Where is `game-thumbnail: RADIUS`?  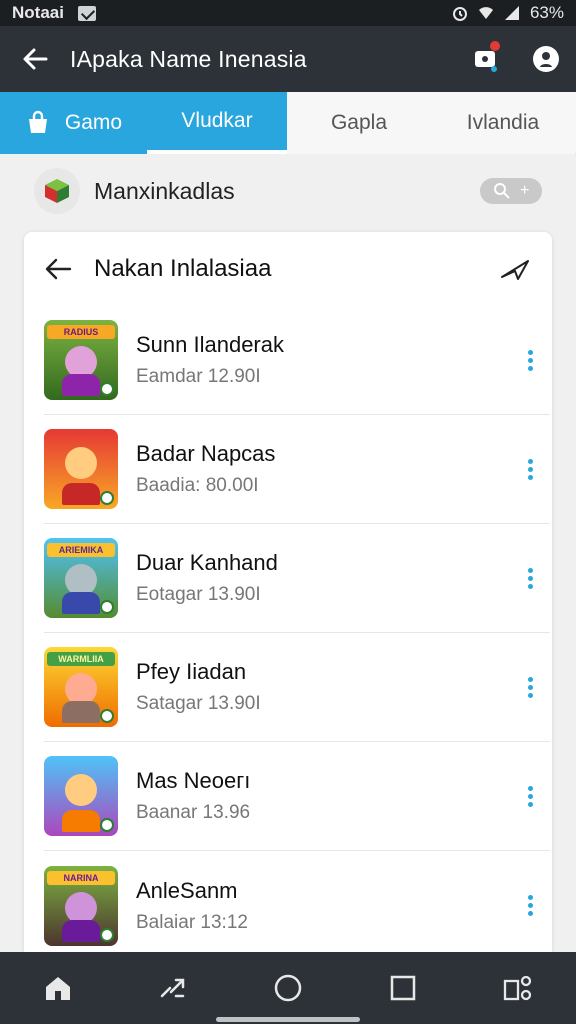
game-thumbnail: RADIUS is located at coordinates (81, 360).